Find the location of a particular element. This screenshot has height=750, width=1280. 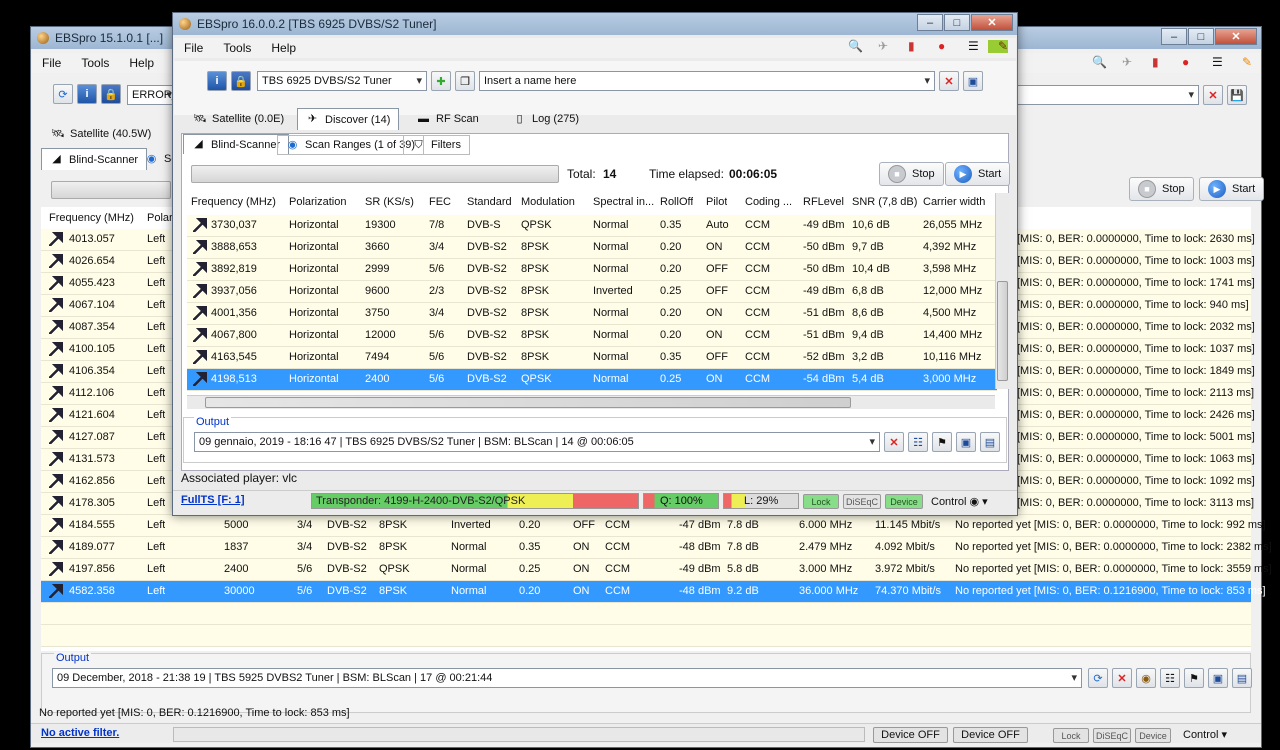

column-header: SR (KS/s) is located at coordinates (389, 202).